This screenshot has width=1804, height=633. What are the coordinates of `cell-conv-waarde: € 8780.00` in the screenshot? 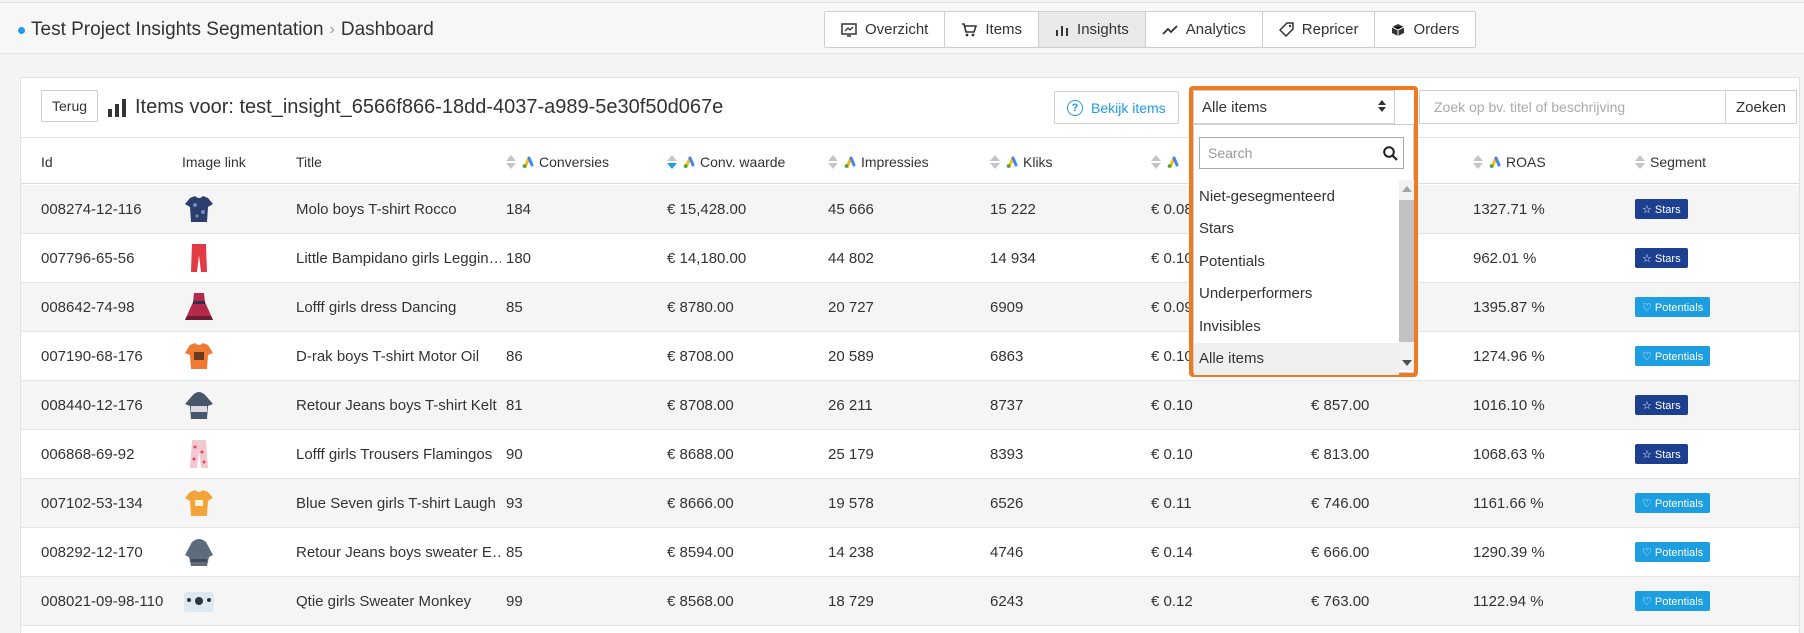 It's located at (700, 307).